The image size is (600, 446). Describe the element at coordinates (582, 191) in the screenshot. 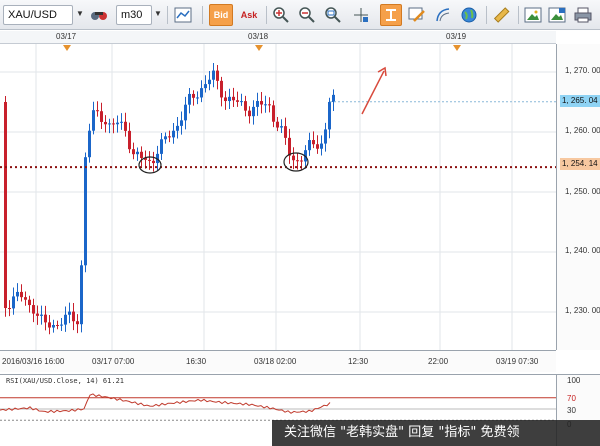

I see `price-axis-label: 1, 250. 00` at that location.